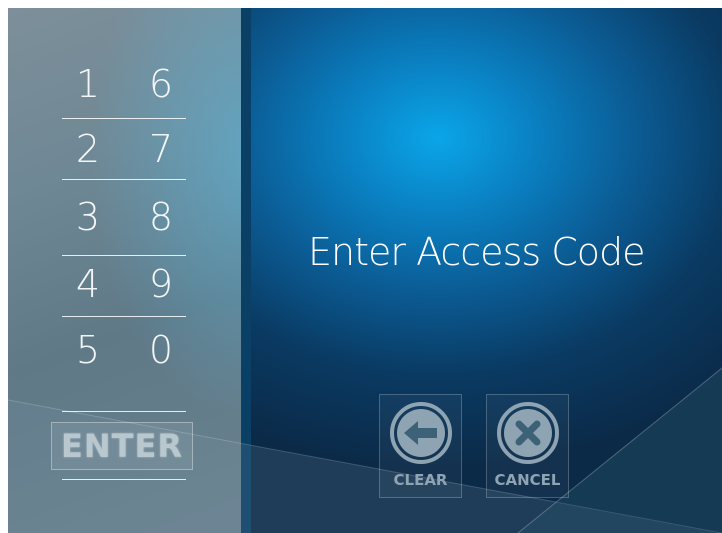 The height and width of the screenshot is (533, 722). I want to click on panel-divider, so click(246, 270).